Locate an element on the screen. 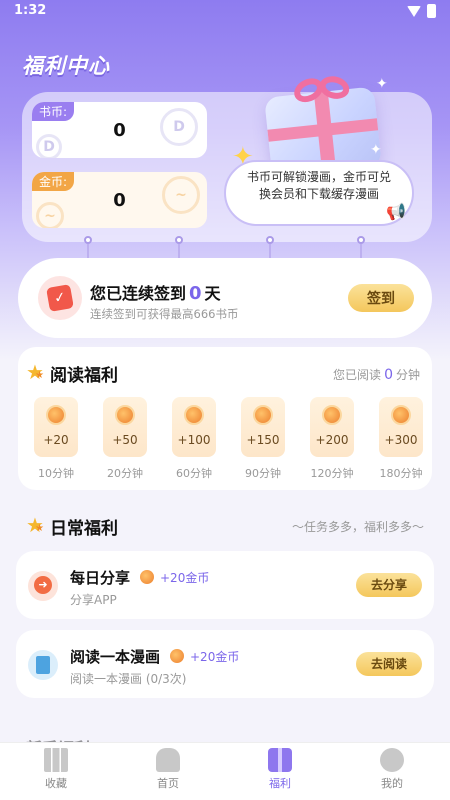 The width and height of the screenshot is (450, 800). book-coin-value: 0 is located at coordinates (119, 130).